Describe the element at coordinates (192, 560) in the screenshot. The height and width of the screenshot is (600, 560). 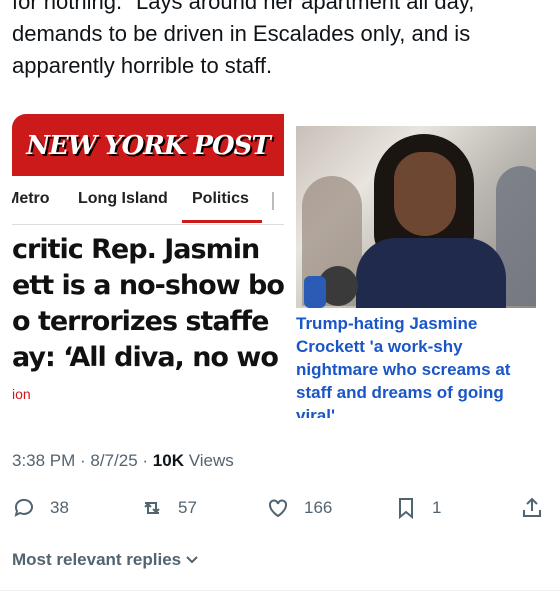
I see `chevron-down-icon` at that location.